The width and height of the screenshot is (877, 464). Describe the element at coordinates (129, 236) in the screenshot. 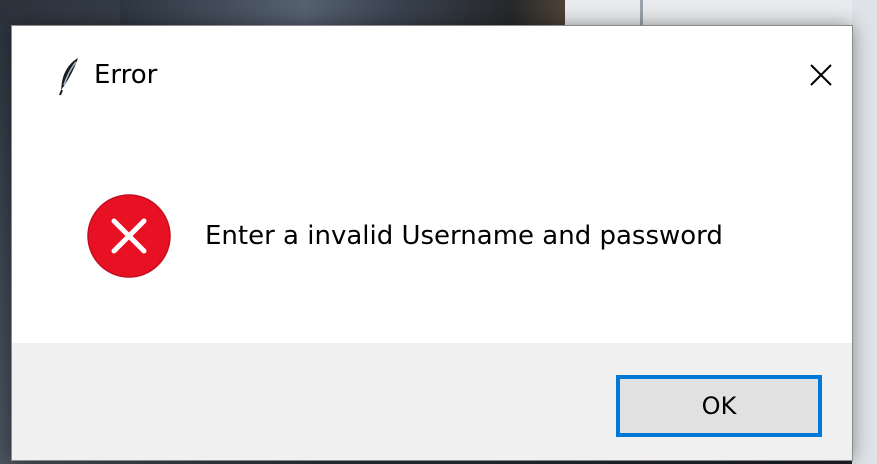

I see `error-icon` at that location.